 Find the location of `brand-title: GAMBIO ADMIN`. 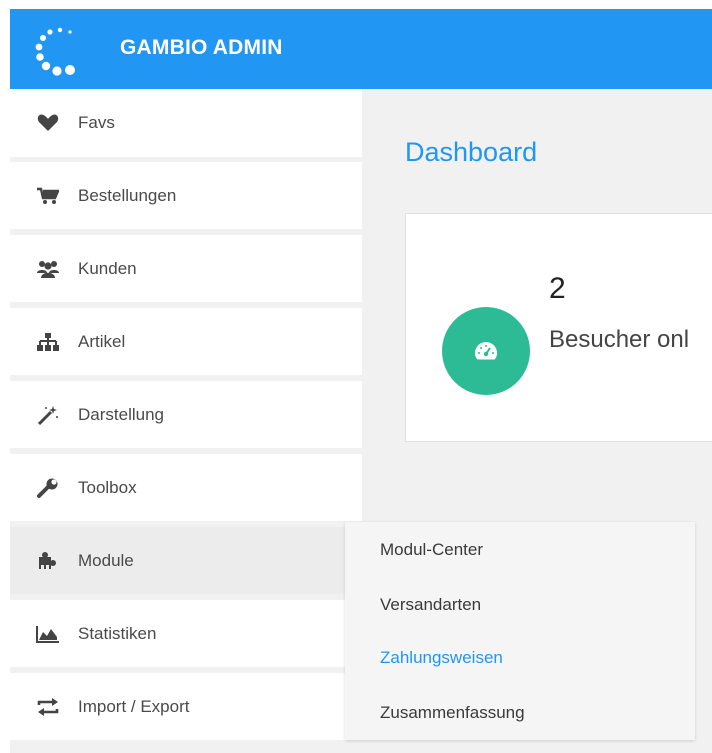

brand-title: GAMBIO ADMIN is located at coordinates (201, 48).